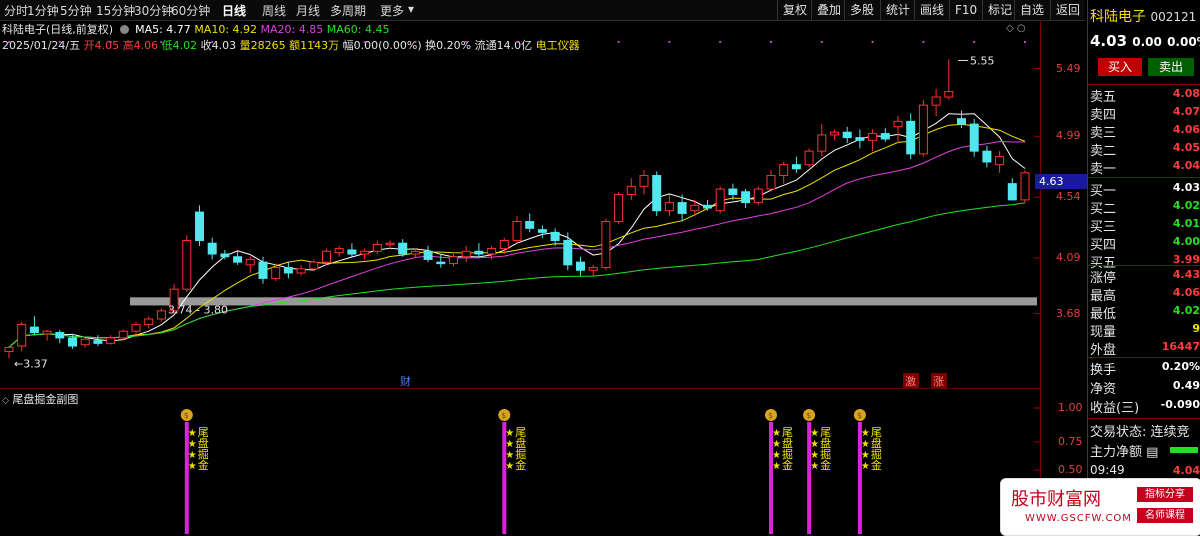 This screenshot has height=536, width=1200. I want to click on sub-axis-tick-2: 0.50, so click(1070, 469).